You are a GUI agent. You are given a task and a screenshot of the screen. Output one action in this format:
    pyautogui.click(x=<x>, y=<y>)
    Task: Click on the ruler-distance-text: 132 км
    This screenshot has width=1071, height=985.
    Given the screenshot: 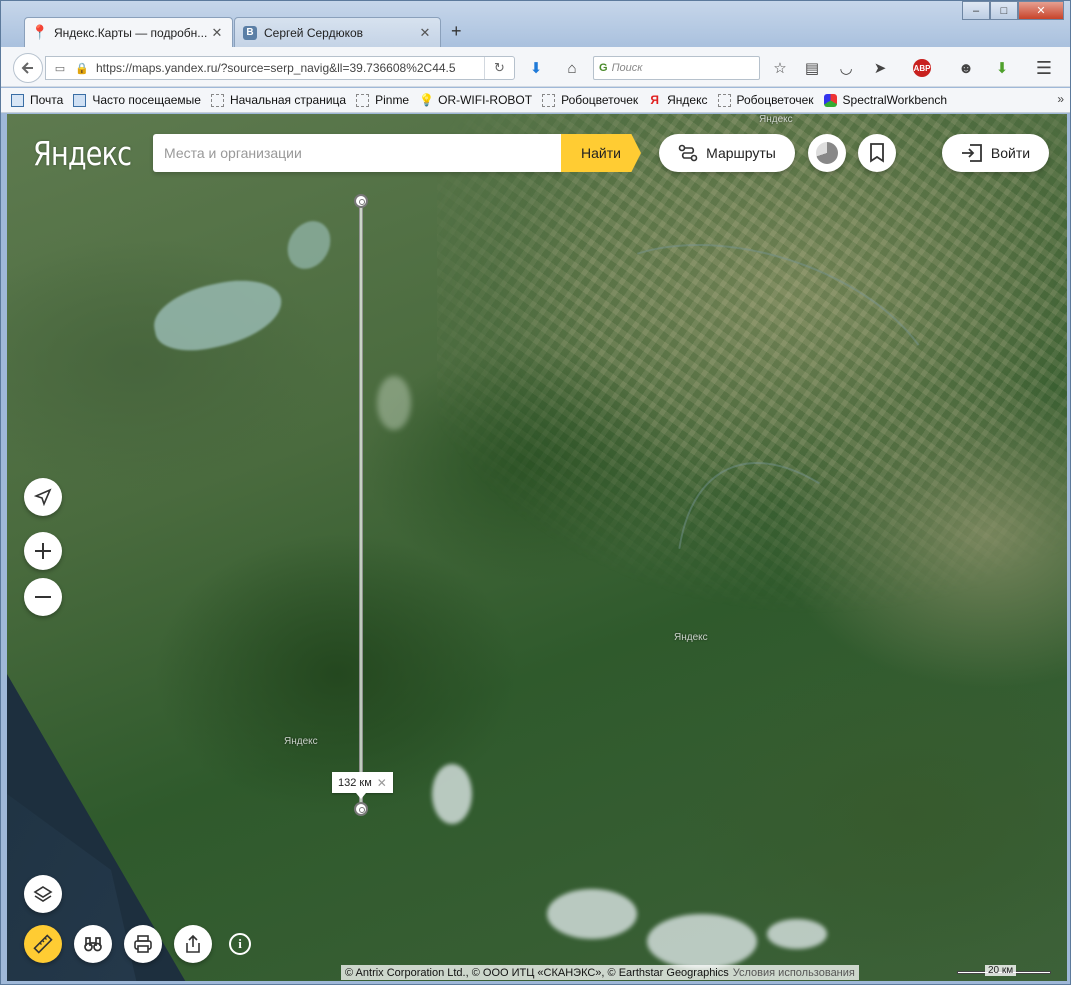 What is the action you would take?
    pyautogui.click(x=355, y=782)
    